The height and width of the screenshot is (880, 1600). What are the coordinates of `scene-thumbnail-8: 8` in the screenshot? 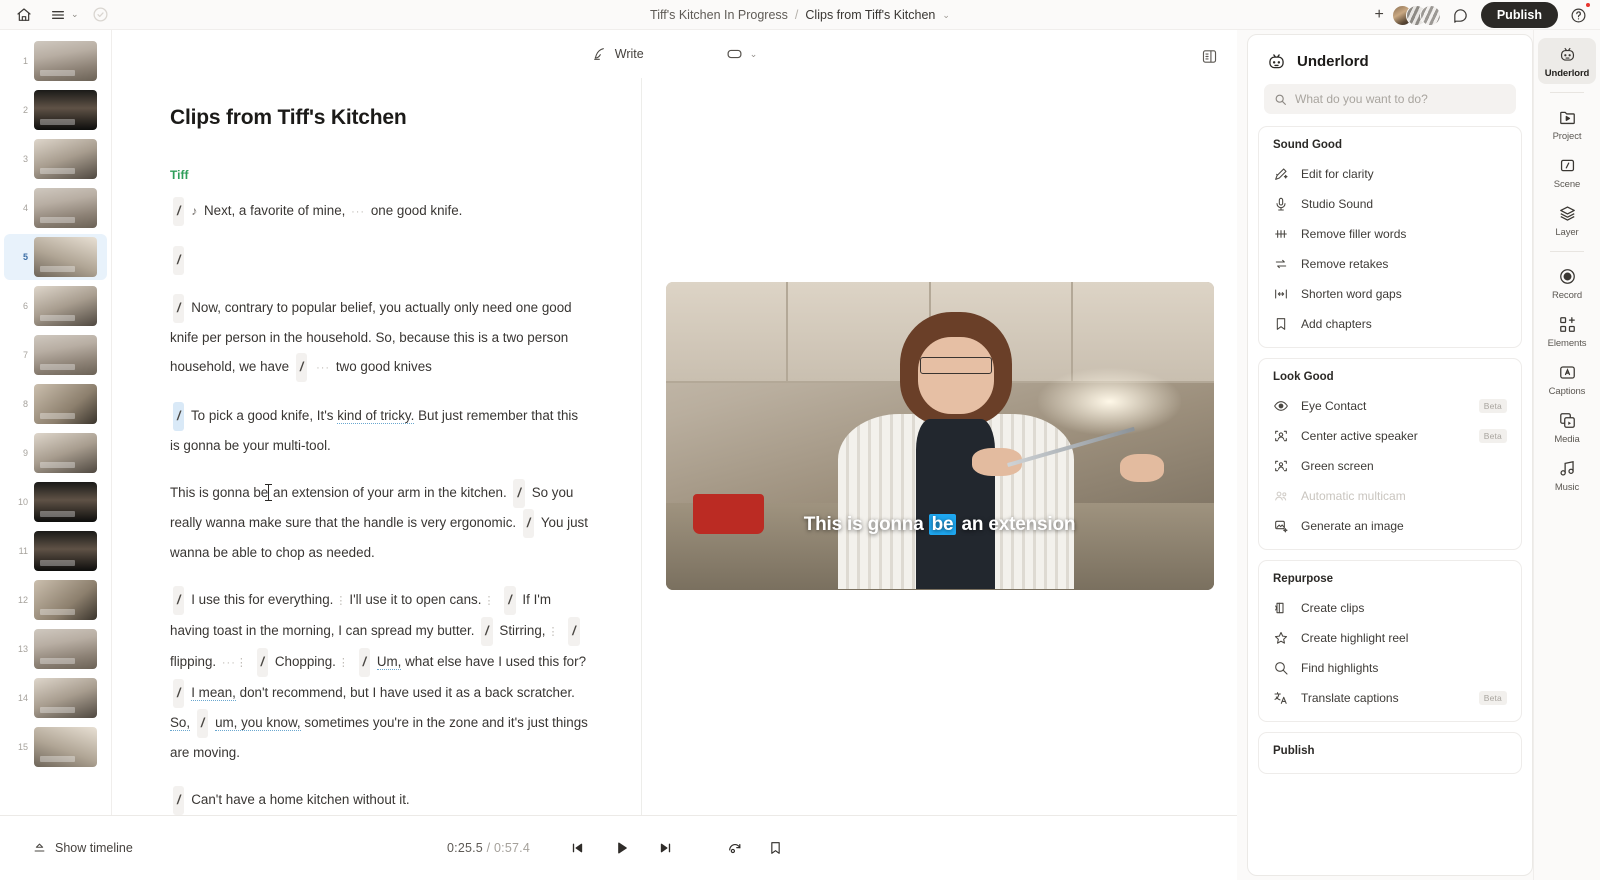 It's located at (55, 404).